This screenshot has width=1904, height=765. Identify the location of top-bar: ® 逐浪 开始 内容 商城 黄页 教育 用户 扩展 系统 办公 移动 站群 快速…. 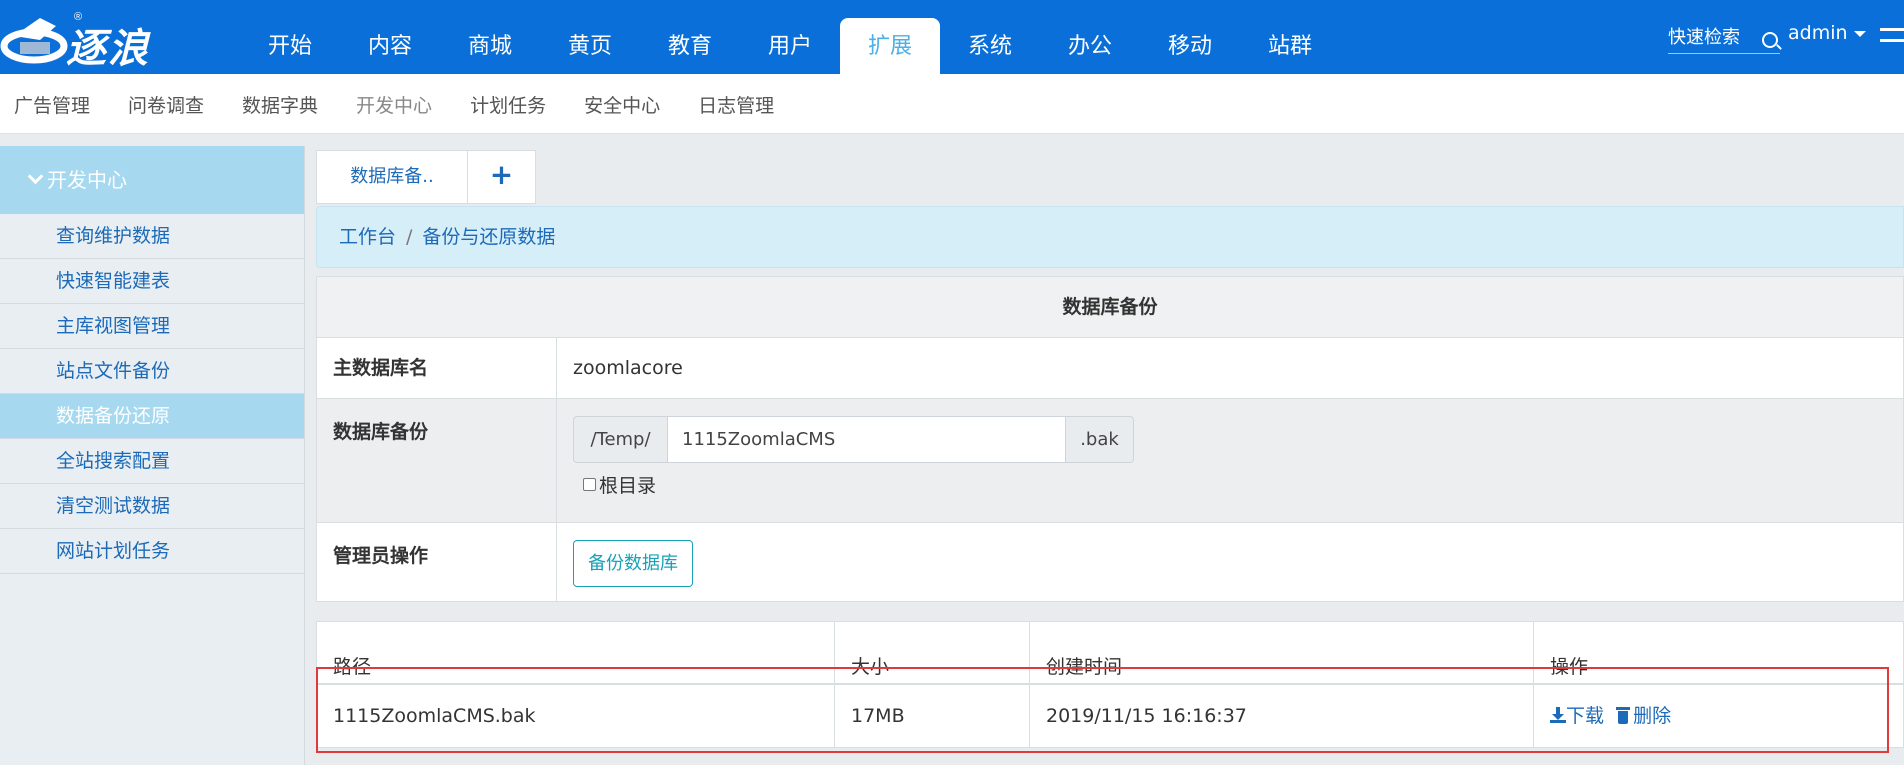
(952, 37).